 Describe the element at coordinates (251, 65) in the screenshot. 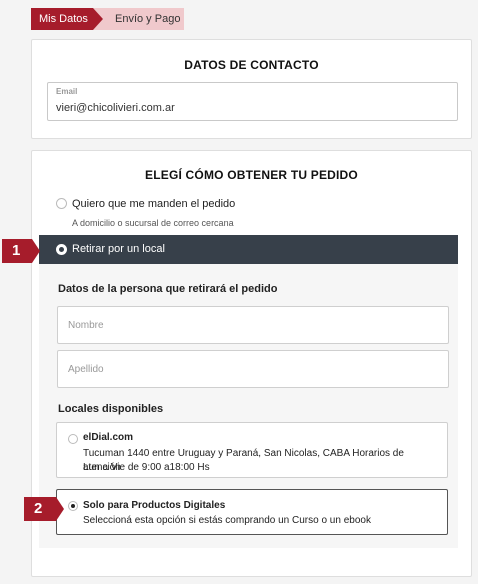

I see `contact-title: DATOS DE CONTACTO` at that location.